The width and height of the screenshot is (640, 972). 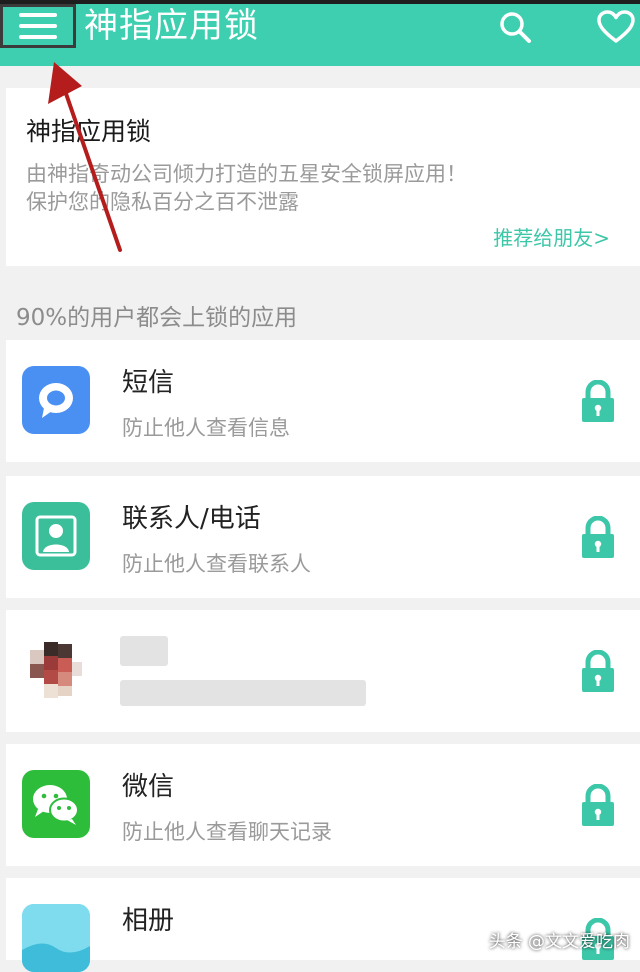 I want to click on share-link: 推荐给朋友>, so click(x=551, y=236).